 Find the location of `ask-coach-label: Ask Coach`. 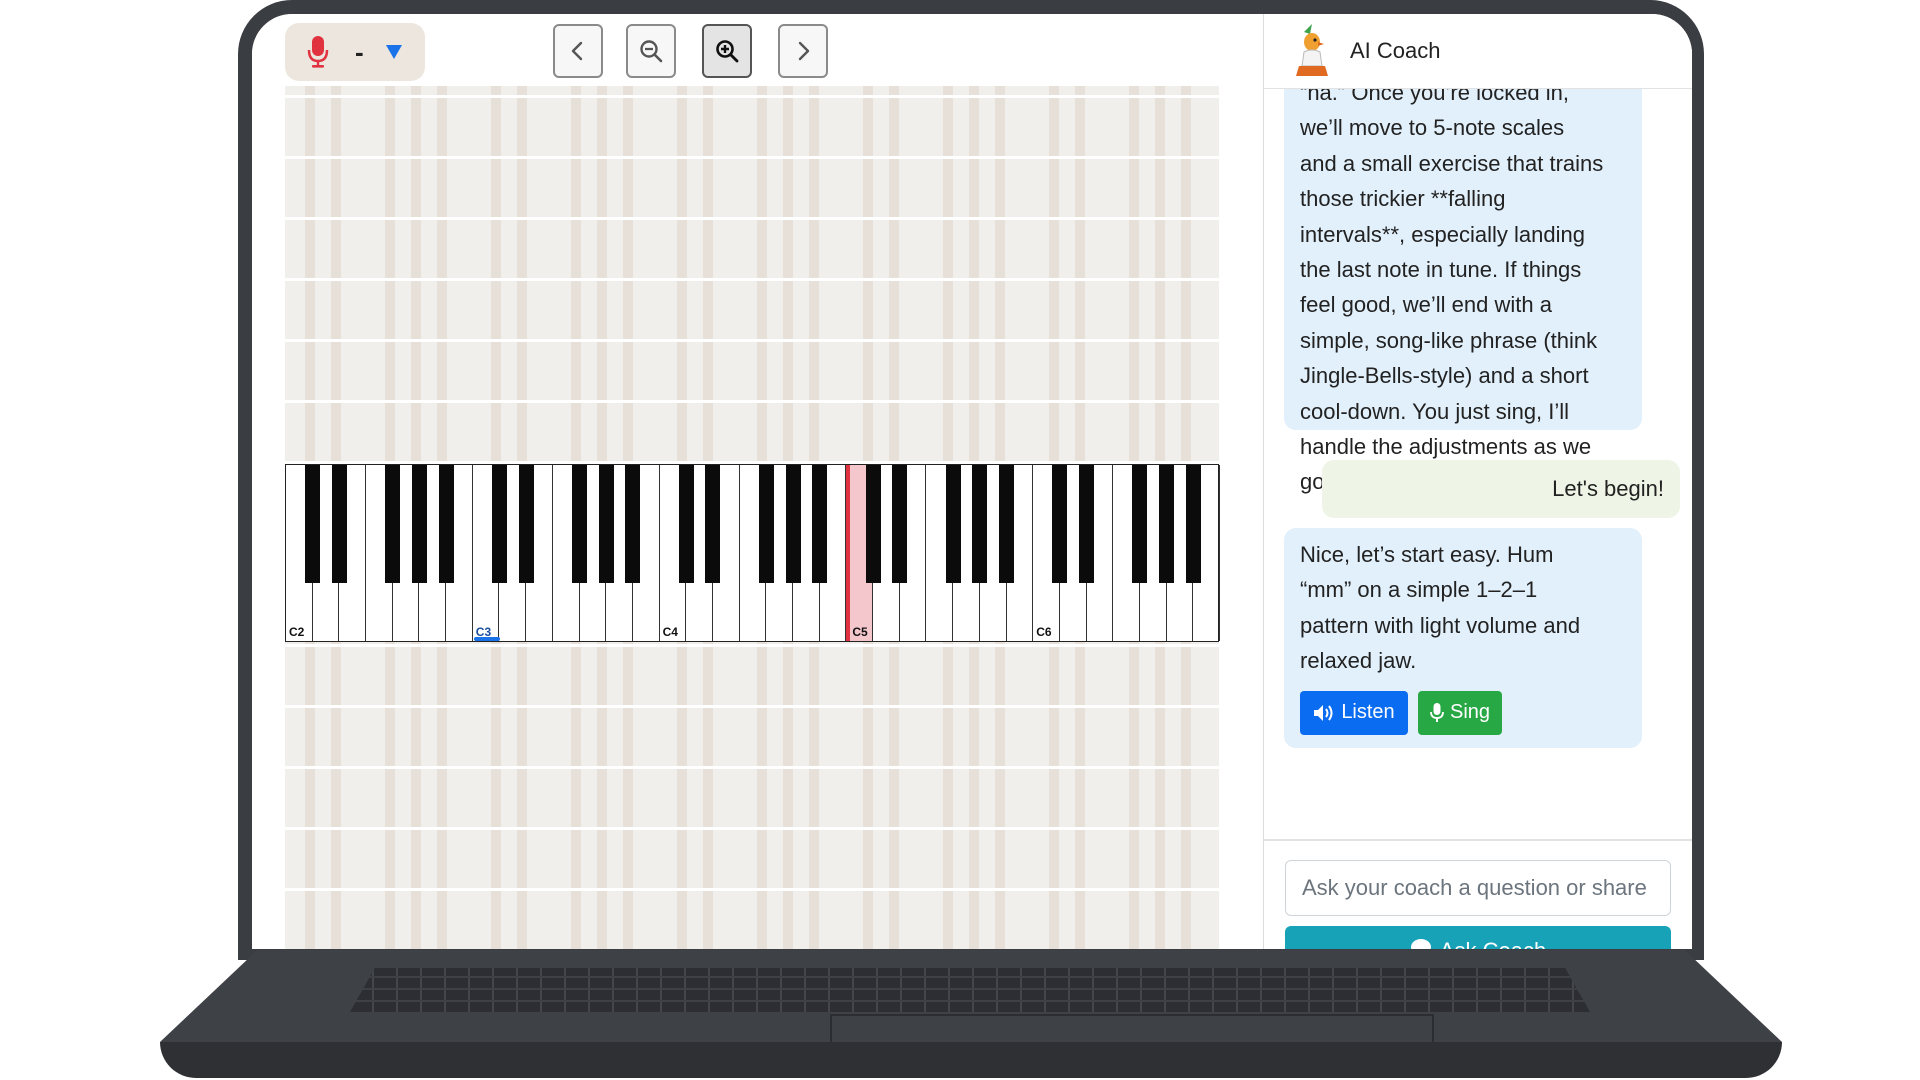

ask-coach-label: Ask Coach is located at coordinates (1493, 943).